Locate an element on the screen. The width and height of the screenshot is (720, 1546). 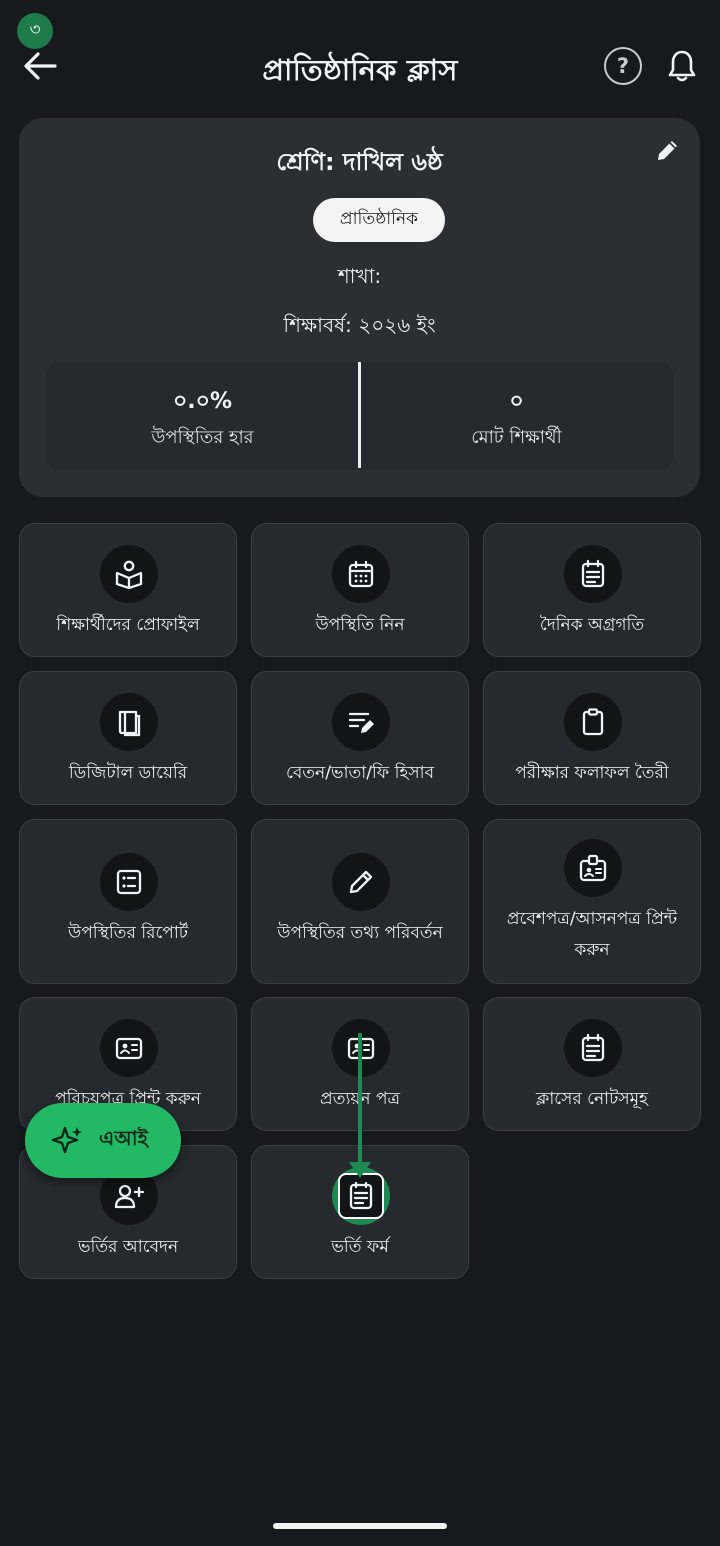
attendance-rate-stat: ০.০% উপস্থিতির হার is located at coordinates (202, 416).